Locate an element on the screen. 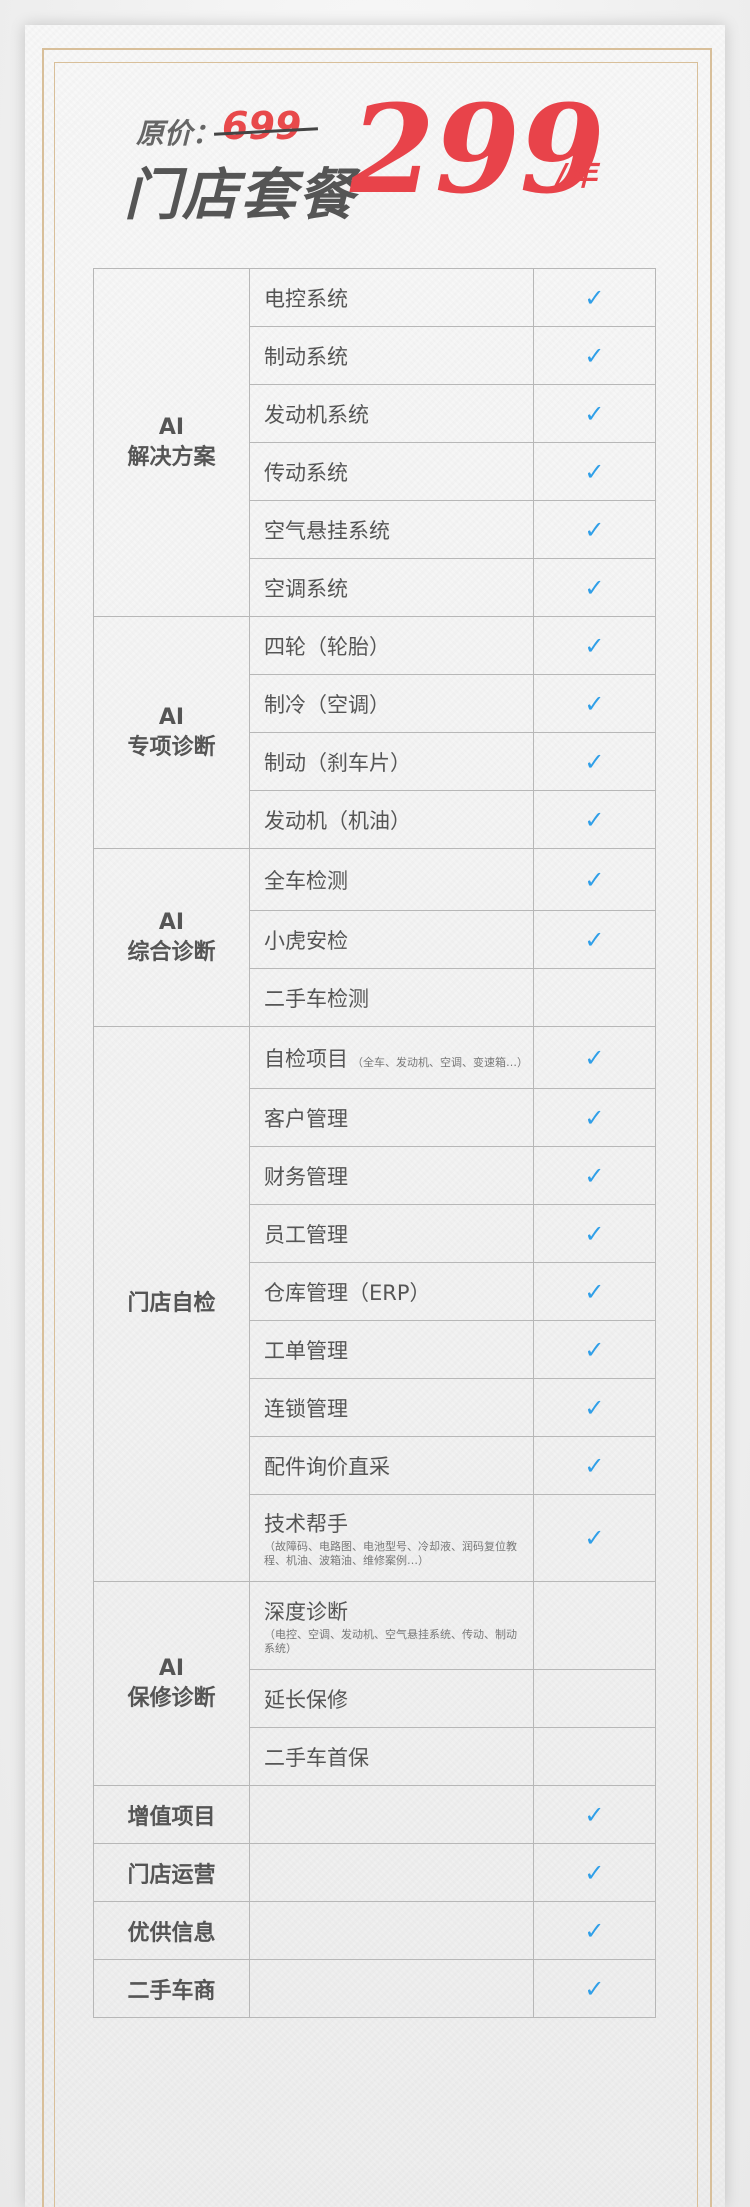  feature-label: 小虎安检 is located at coordinates (391, 939).